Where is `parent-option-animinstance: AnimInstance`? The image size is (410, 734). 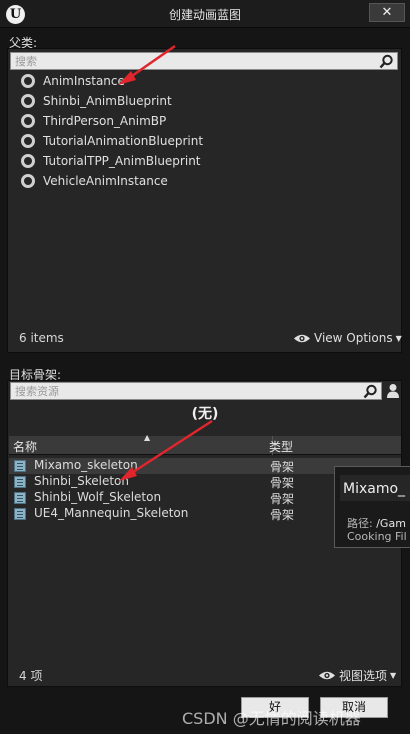
parent-option-animinstance: AnimInstance is located at coordinates (73, 81).